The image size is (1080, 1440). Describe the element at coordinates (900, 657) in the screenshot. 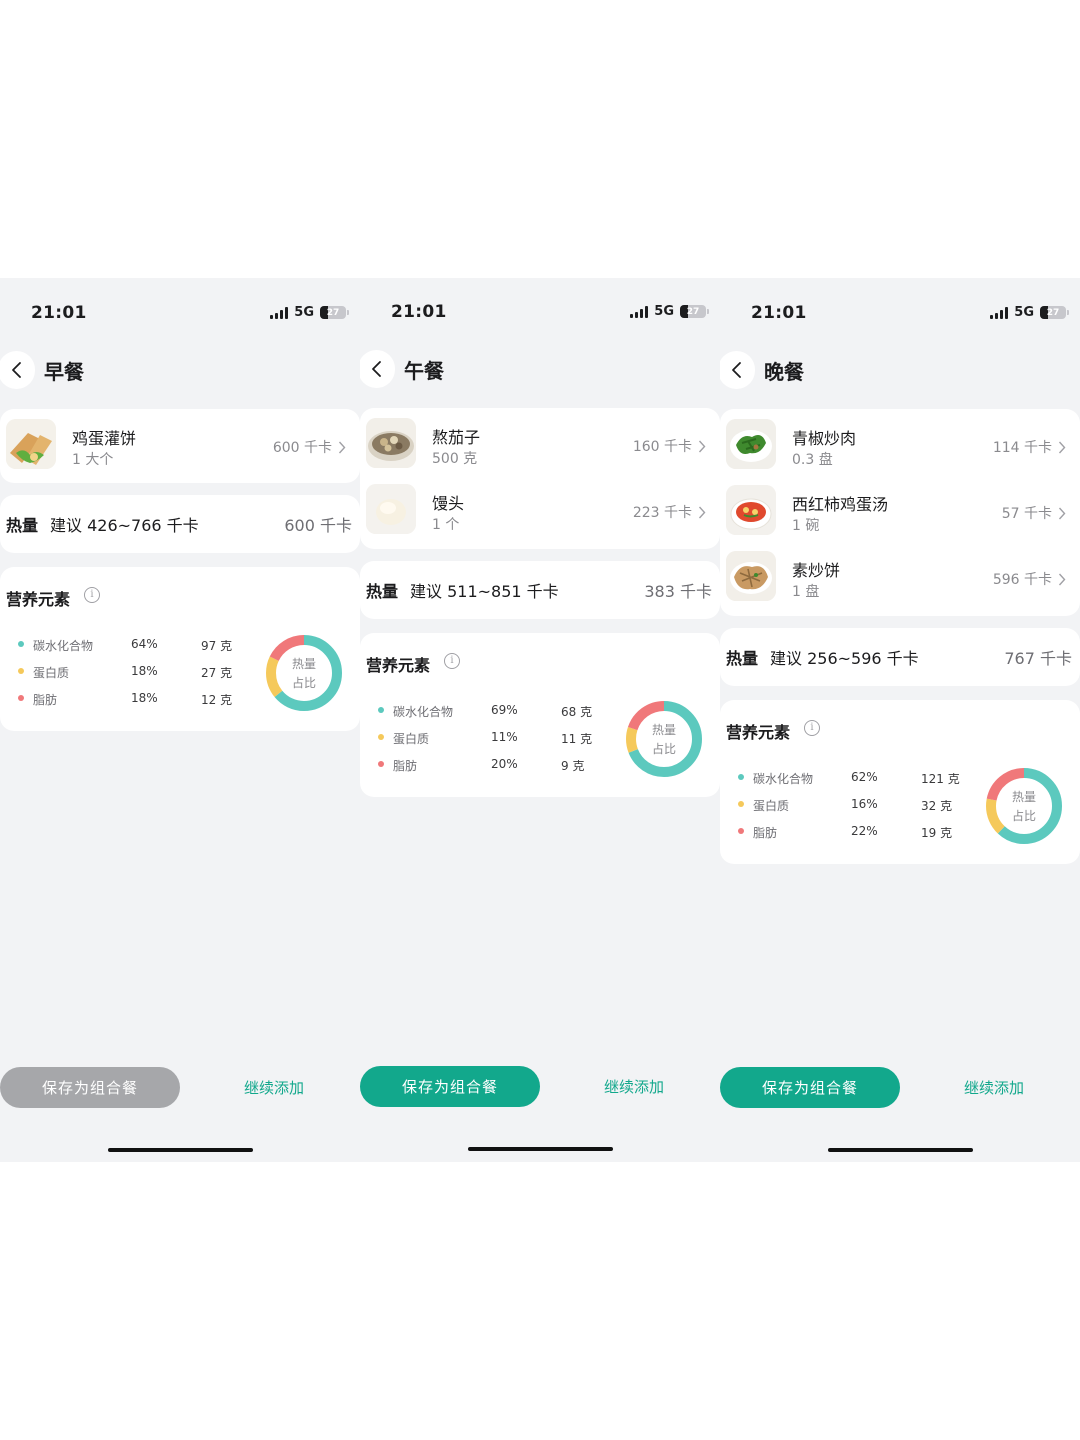

I see `calorie-summary: 热量 建议 256~596 千卡 767 千卡` at that location.